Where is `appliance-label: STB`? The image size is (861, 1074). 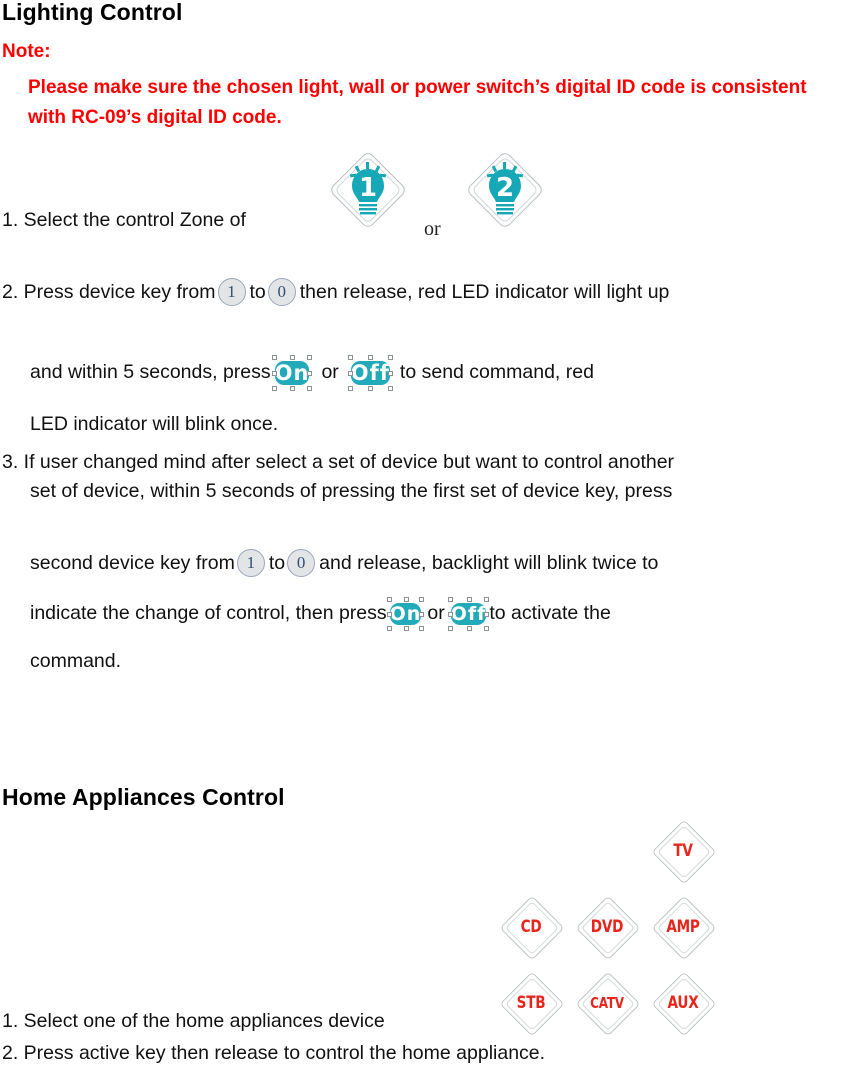 appliance-label: STB is located at coordinates (531, 1003).